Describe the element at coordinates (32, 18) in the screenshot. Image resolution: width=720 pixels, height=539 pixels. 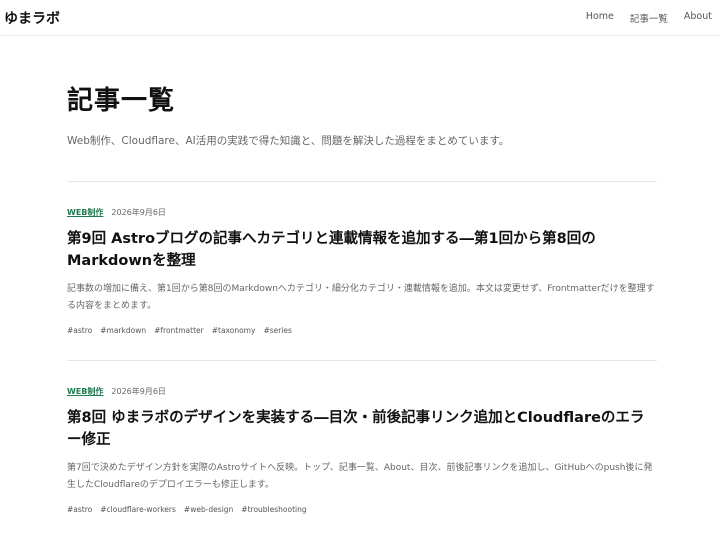
I see `site-logo: ゆまラボ` at that location.